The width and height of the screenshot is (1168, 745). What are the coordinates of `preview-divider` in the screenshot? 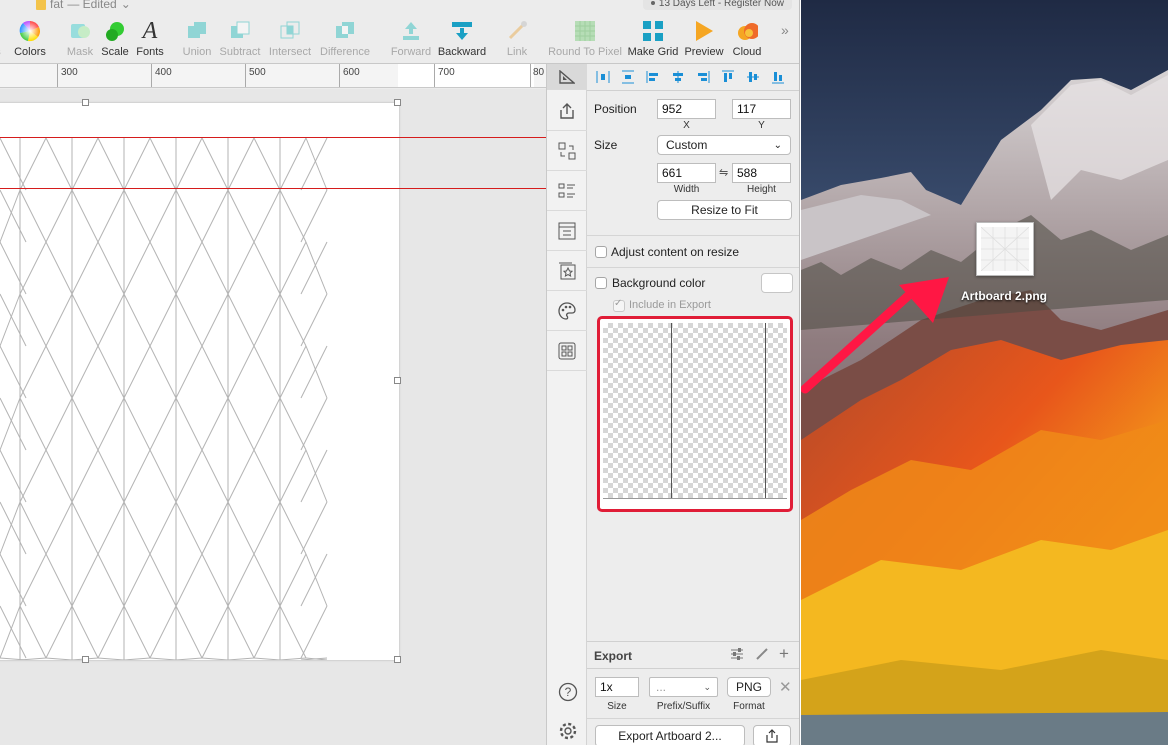 It's located at (765, 410).